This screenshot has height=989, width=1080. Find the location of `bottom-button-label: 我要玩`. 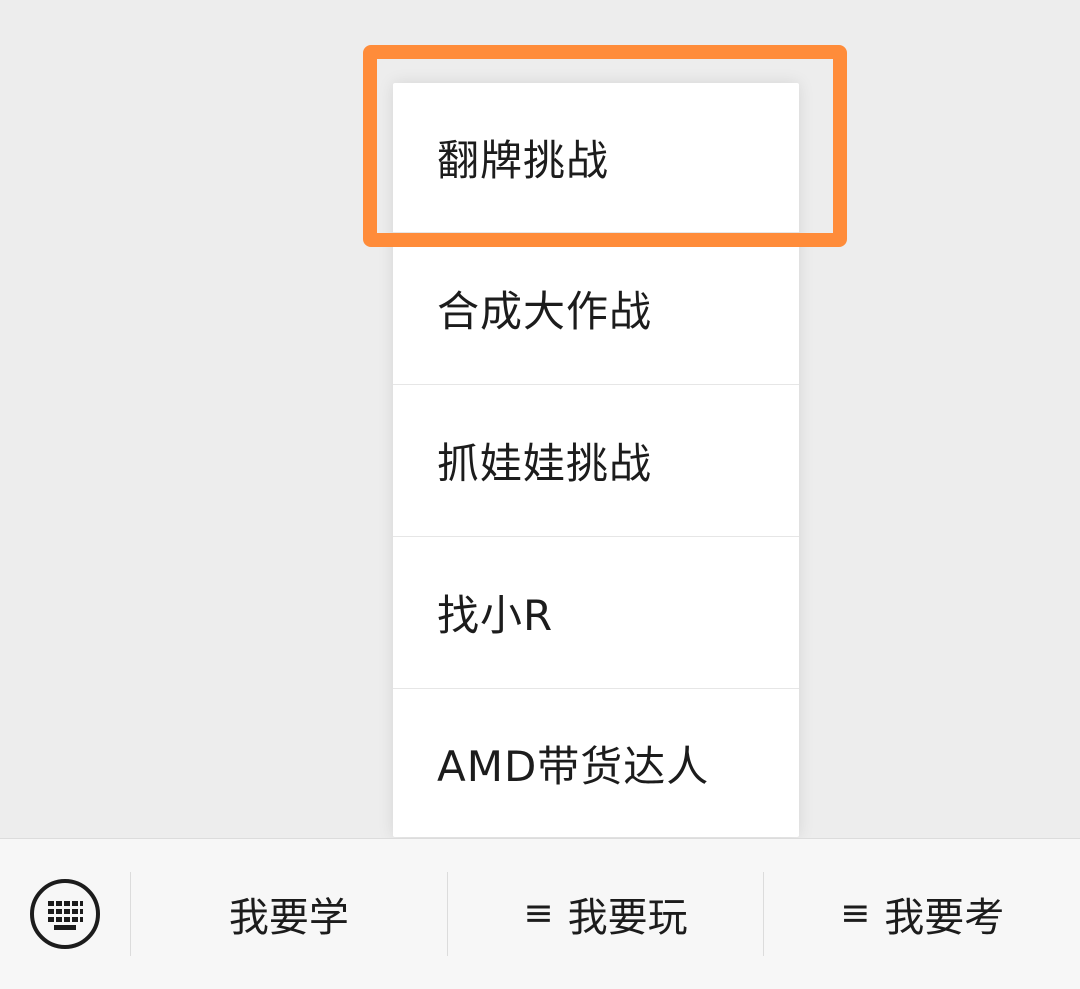

bottom-button-label: 我要玩 is located at coordinates (627, 918).